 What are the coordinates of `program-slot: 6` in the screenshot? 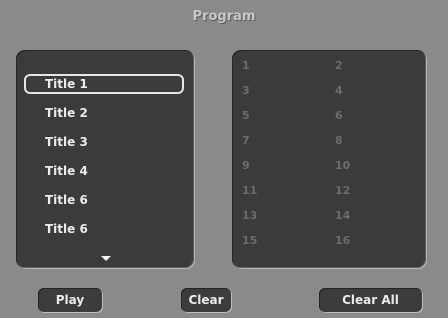 It's located at (339, 115).